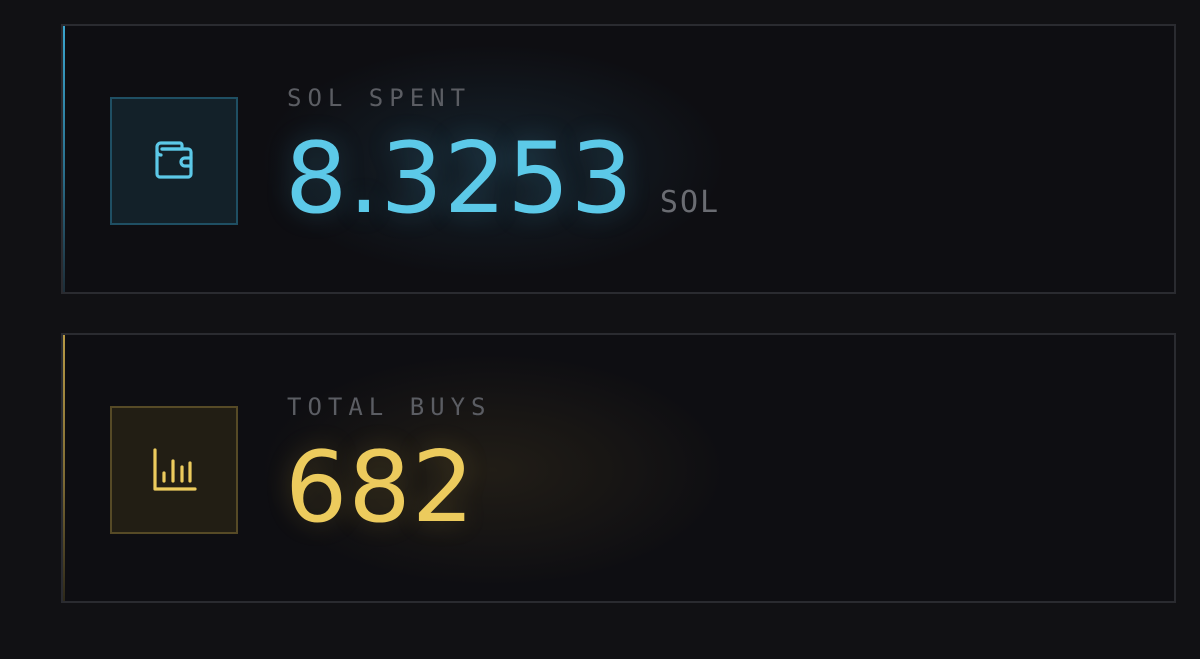 The image size is (1200, 659). What do you see at coordinates (459, 179) in the screenshot?
I see `sol-spent-value: 8.3253` at bounding box center [459, 179].